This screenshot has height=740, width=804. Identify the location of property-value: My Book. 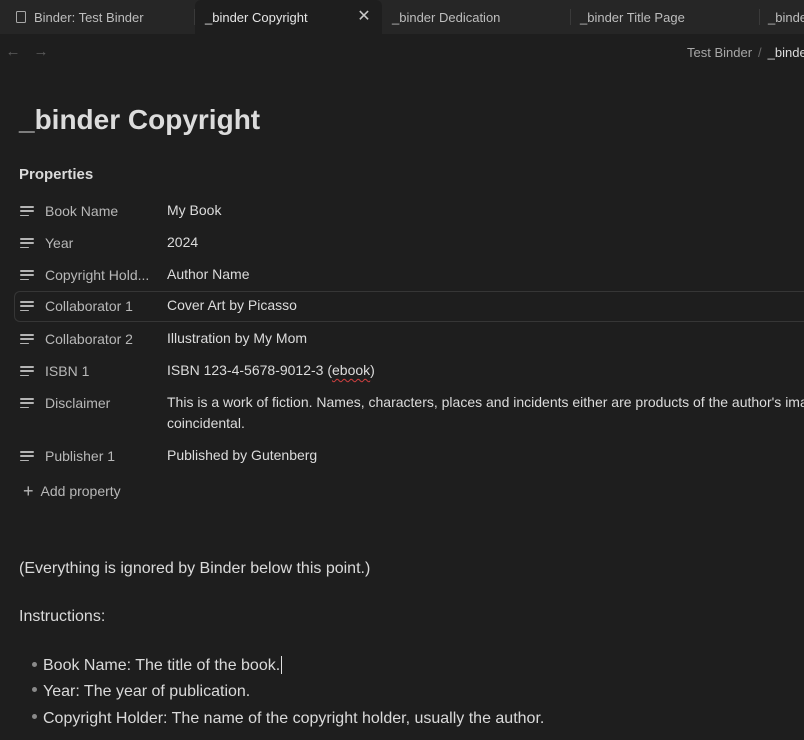
(194, 210).